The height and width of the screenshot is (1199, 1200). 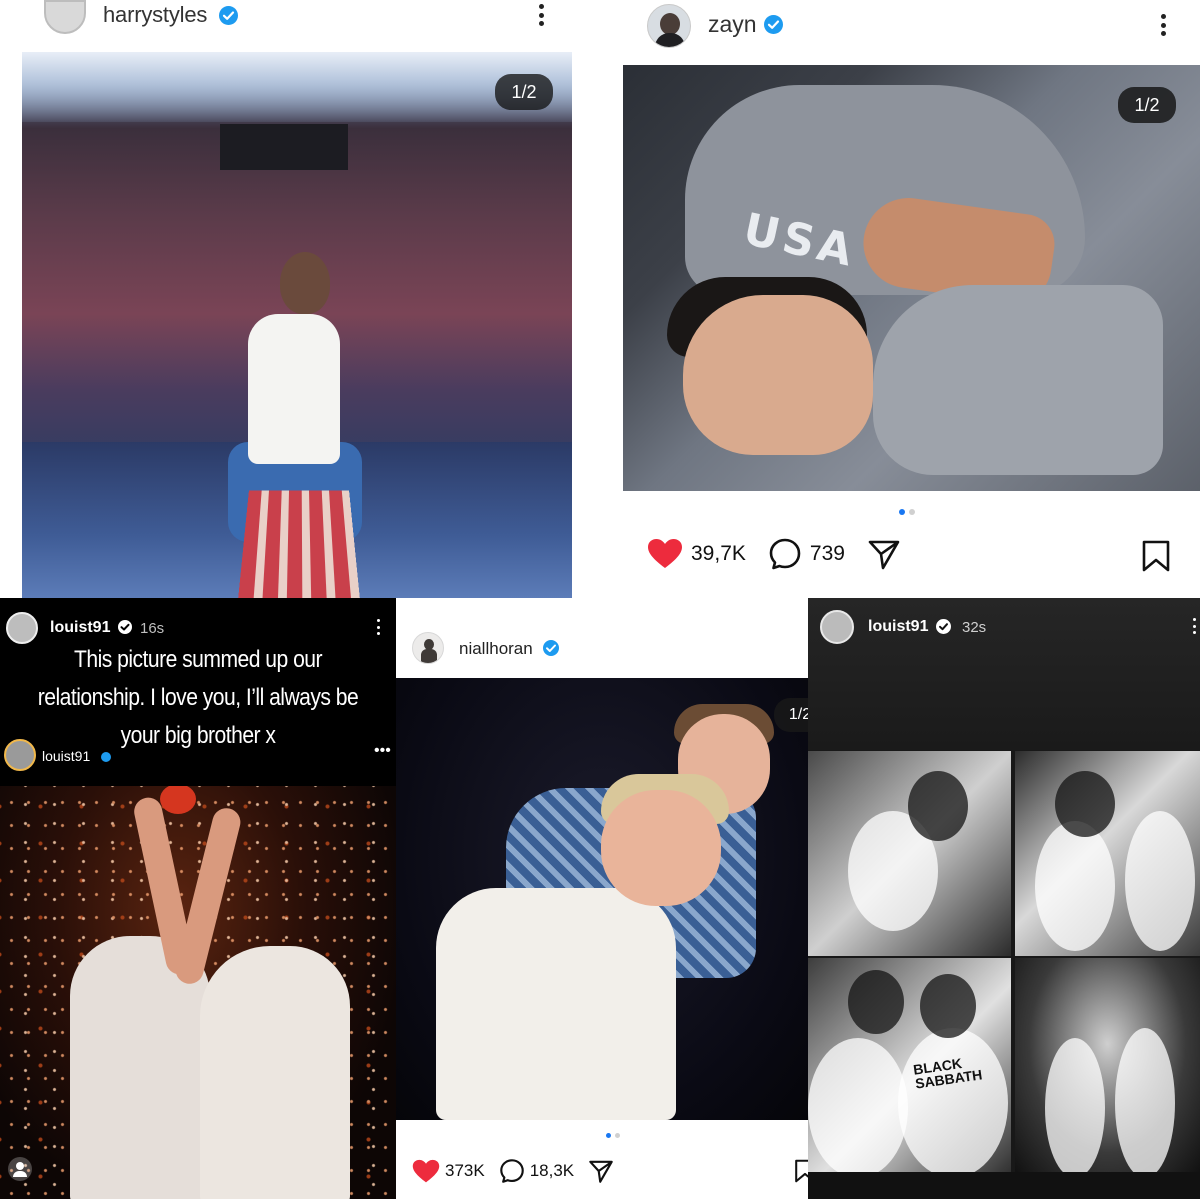 I want to click on like-count: 39,7K, so click(x=718, y=553).